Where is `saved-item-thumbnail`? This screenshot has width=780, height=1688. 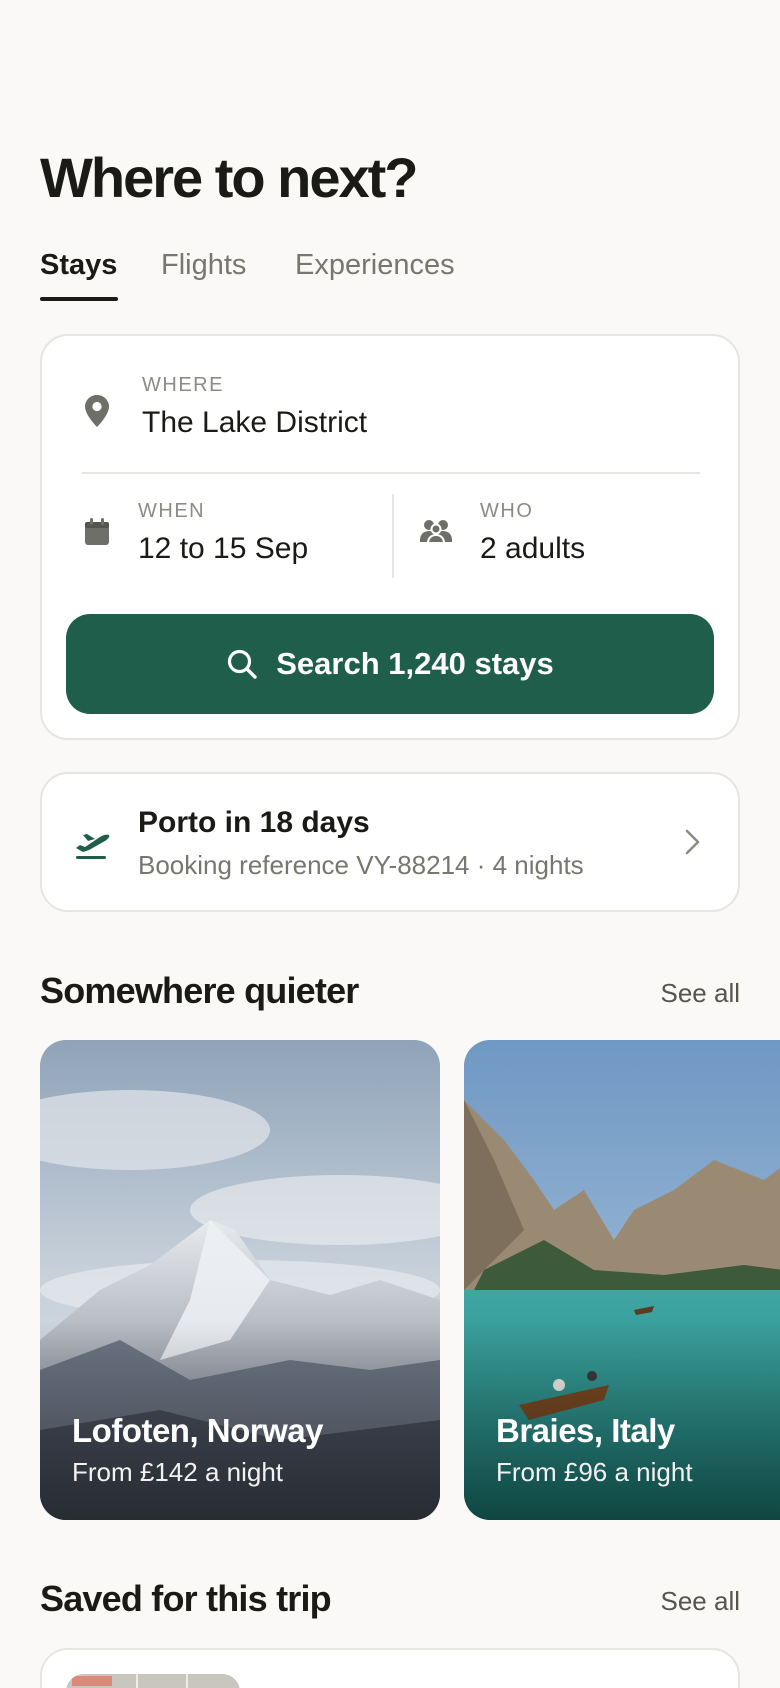 saved-item-thumbnail is located at coordinates (153, 1681).